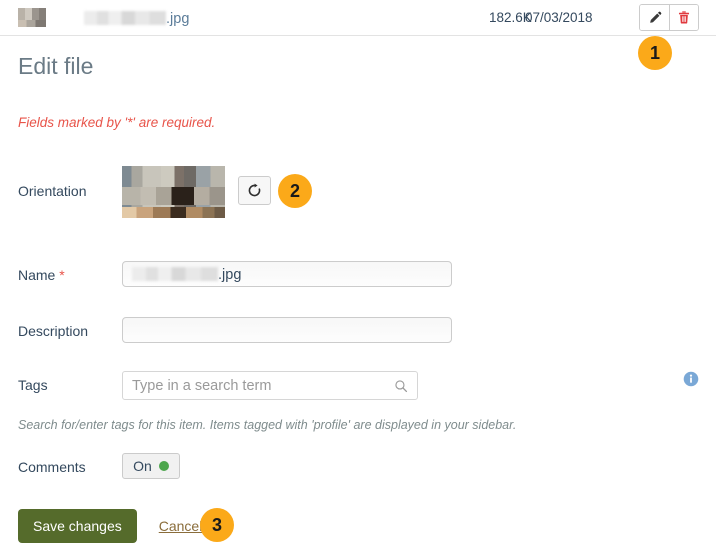 This screenshot has width=716, height=551. I want to click on name-input-value: .jpg, so click(186, 274).